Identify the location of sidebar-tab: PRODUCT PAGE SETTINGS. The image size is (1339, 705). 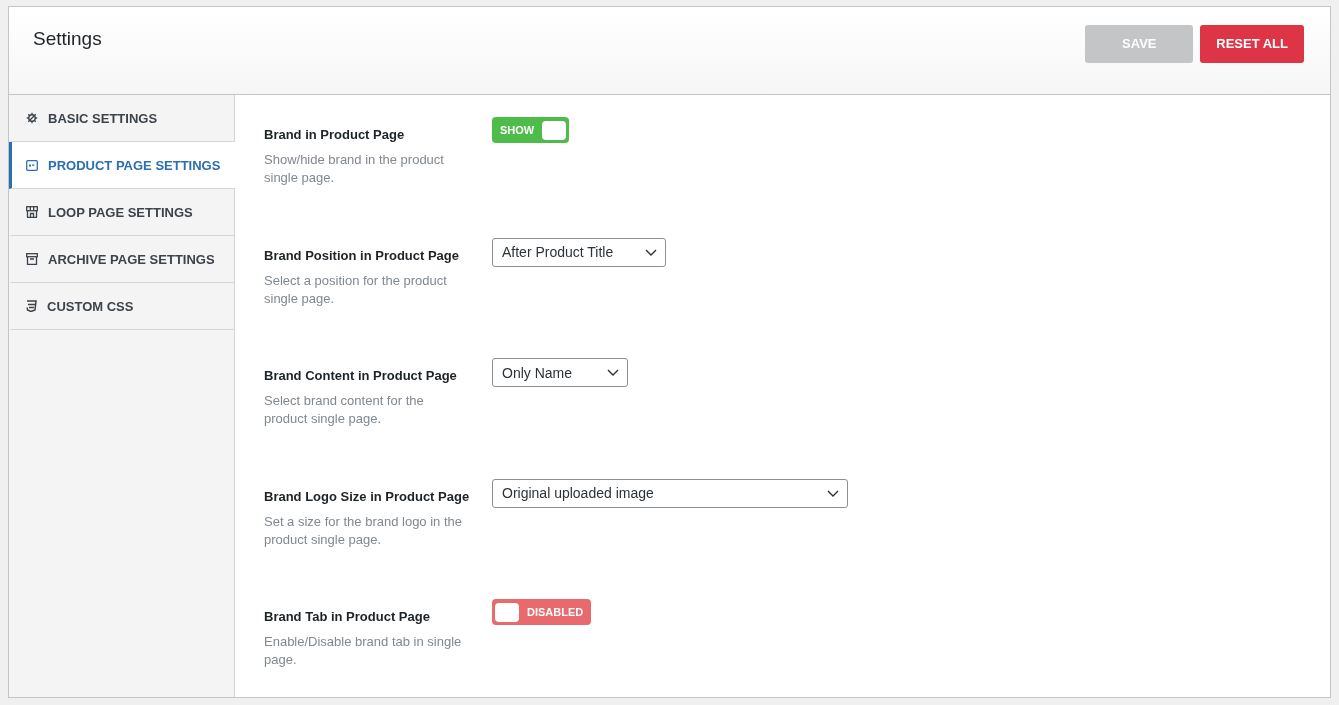
(122, 165).